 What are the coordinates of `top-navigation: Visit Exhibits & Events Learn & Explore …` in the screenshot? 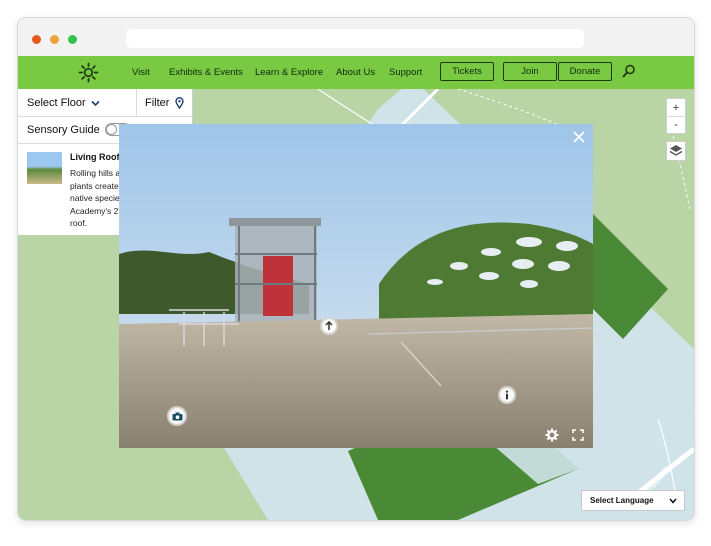 It's located at (356, 72).